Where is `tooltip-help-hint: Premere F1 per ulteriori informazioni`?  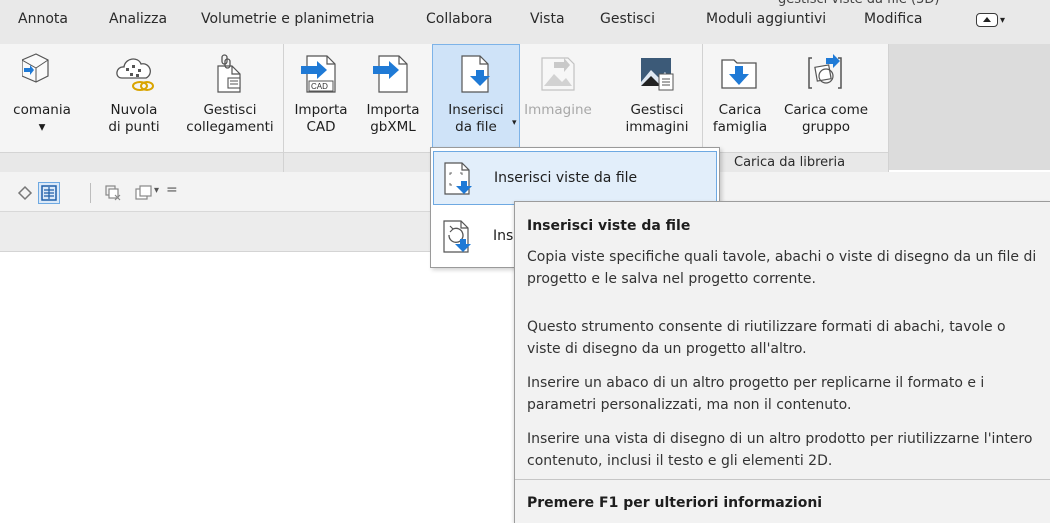
tooltip-help-hint: Premere F1 per ulteriori informazioni is located at coordinates (675, 503).